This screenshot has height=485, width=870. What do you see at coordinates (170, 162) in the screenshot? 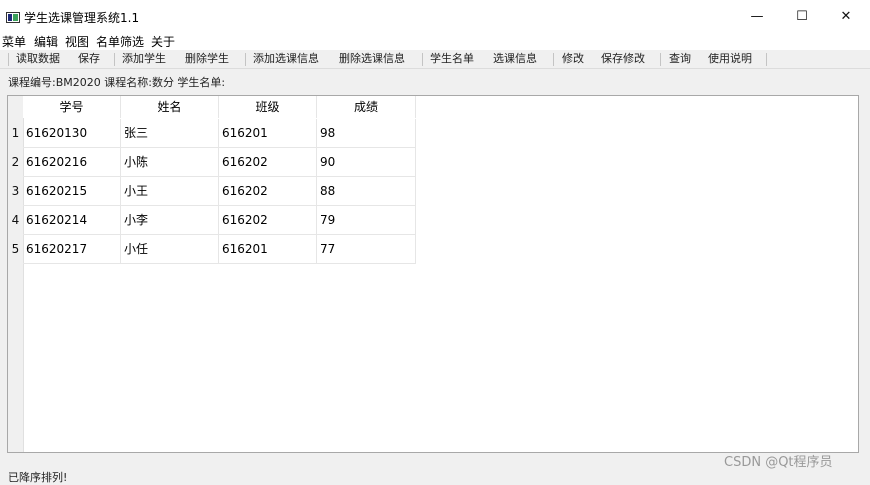
I see `cell-student-name: 小陈` at bounding box center [170, 162].